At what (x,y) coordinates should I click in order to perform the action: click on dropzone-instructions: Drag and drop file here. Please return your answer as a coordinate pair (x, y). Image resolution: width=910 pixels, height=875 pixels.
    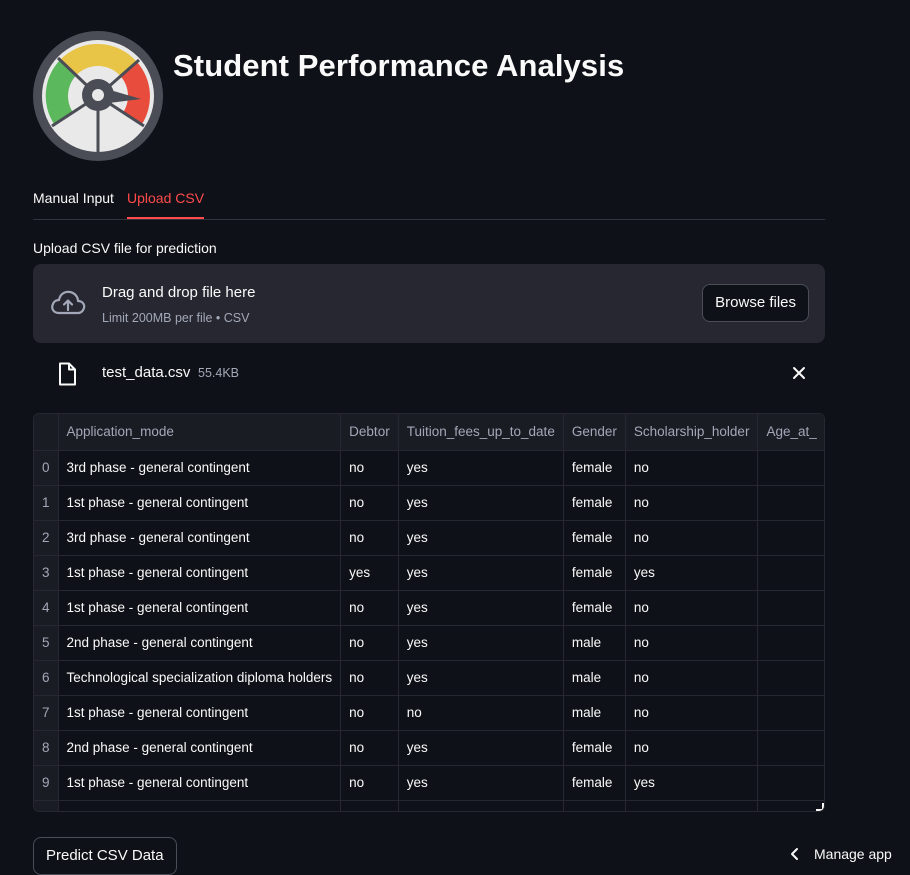
    Looking at the image, I should click on (179, 292).